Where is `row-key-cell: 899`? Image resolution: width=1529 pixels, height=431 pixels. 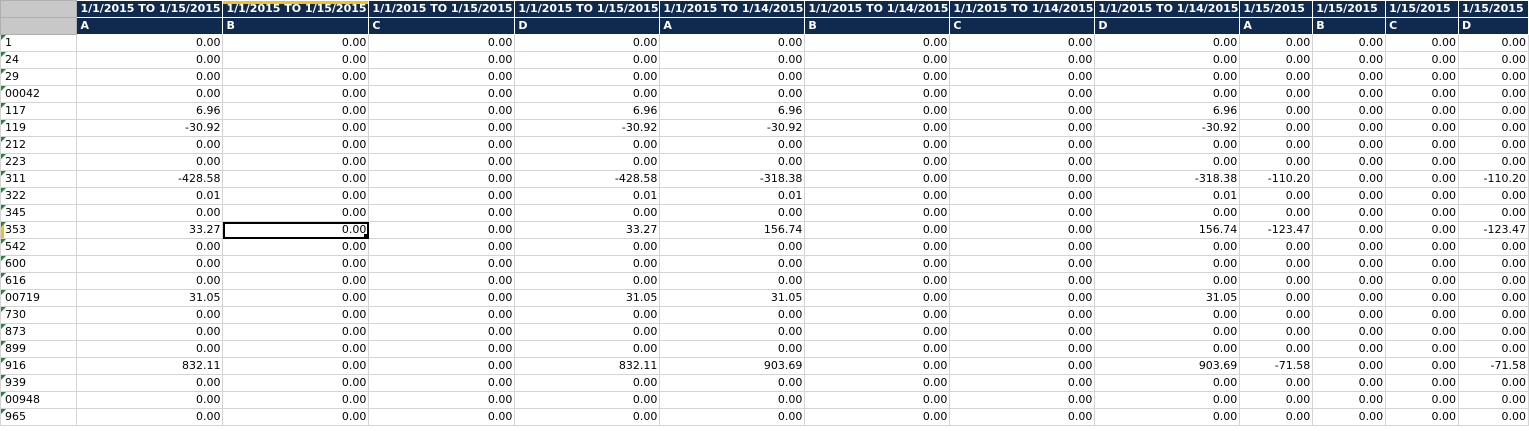
row-key-cell: 899 is located at coordinates (39, 349).